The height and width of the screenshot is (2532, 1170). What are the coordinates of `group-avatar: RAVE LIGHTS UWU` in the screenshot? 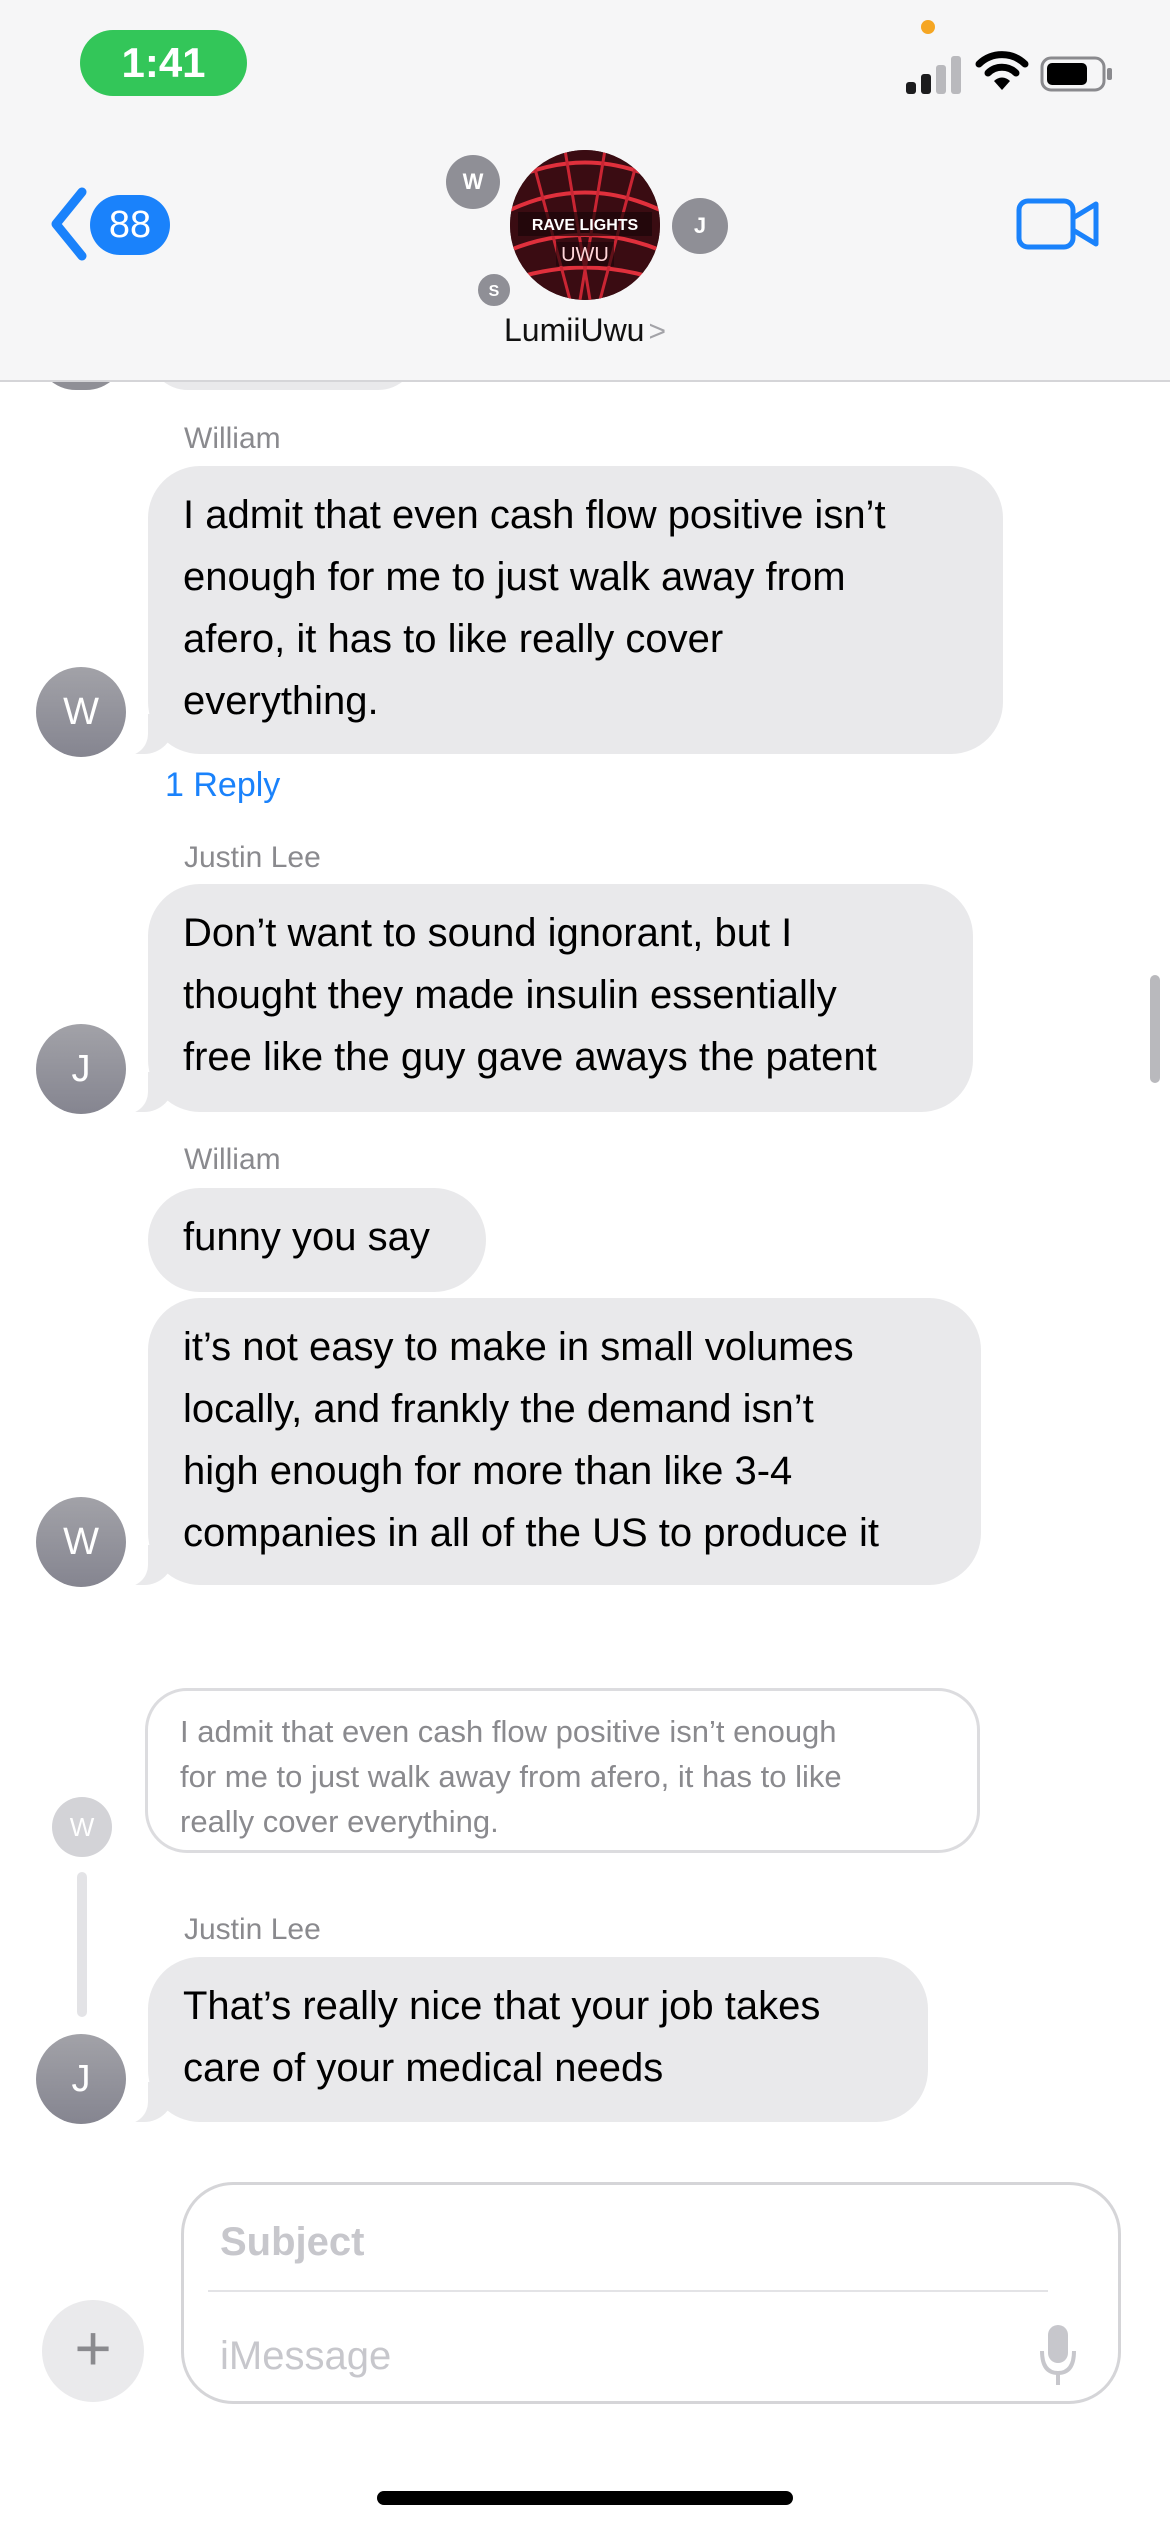 It's located at (585, 225).